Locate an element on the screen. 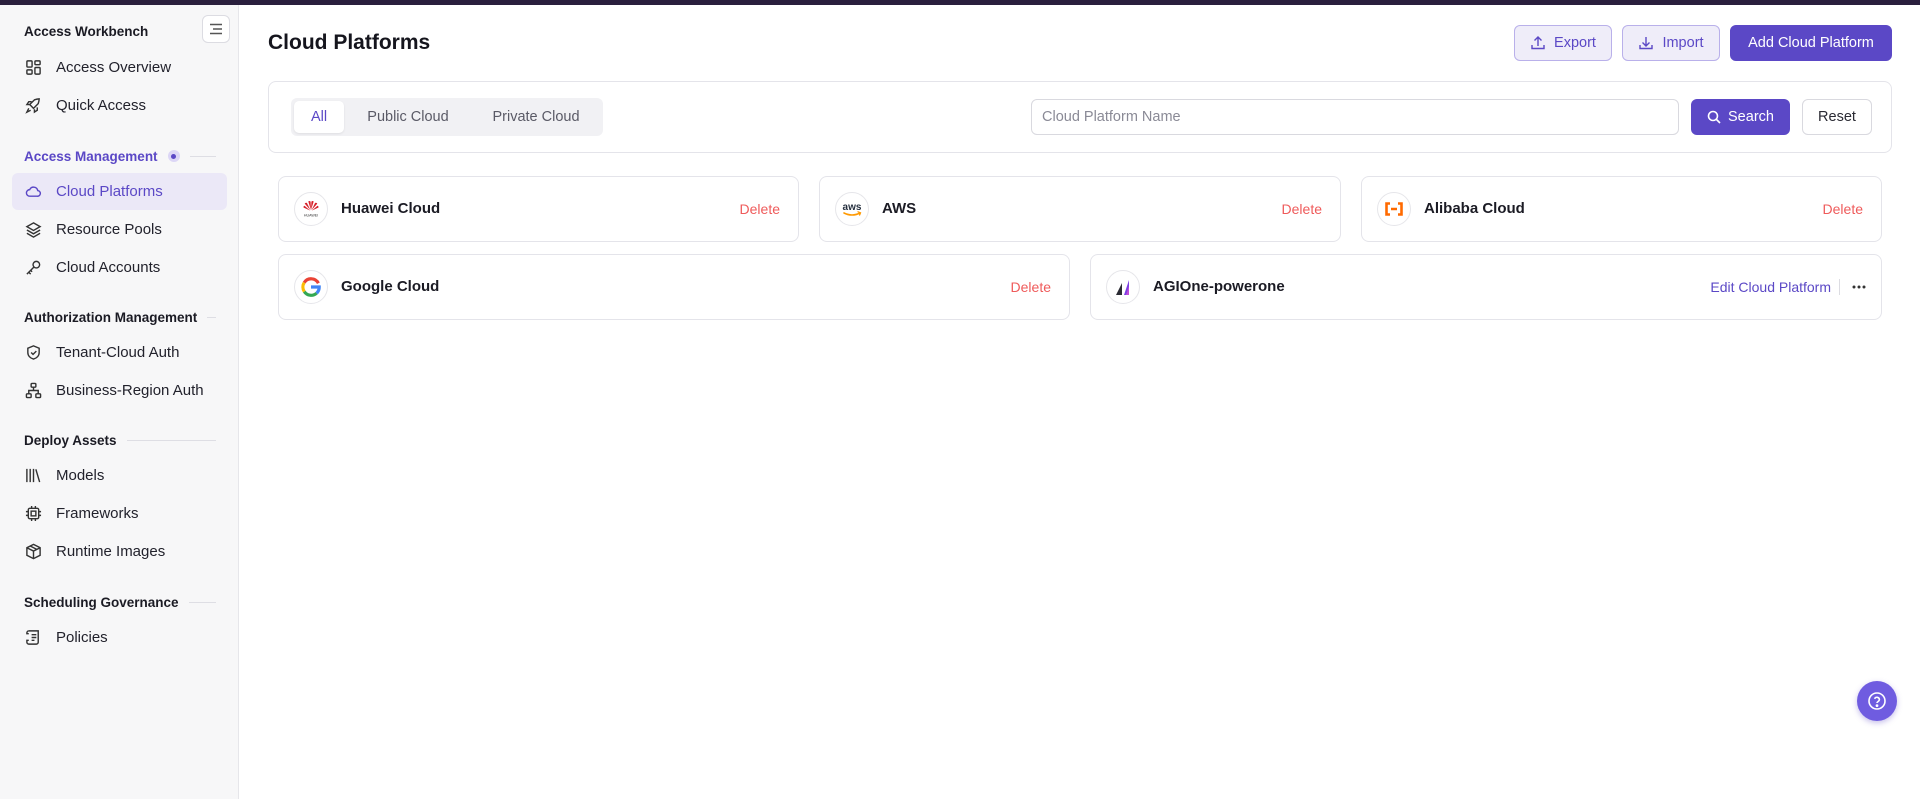 Image resolution: width=1920 pixels, height=799 pixels. platform-card-huawei-cloud: HUAWEI Huawei Cloud Delete is located at coordinates (538, 209).